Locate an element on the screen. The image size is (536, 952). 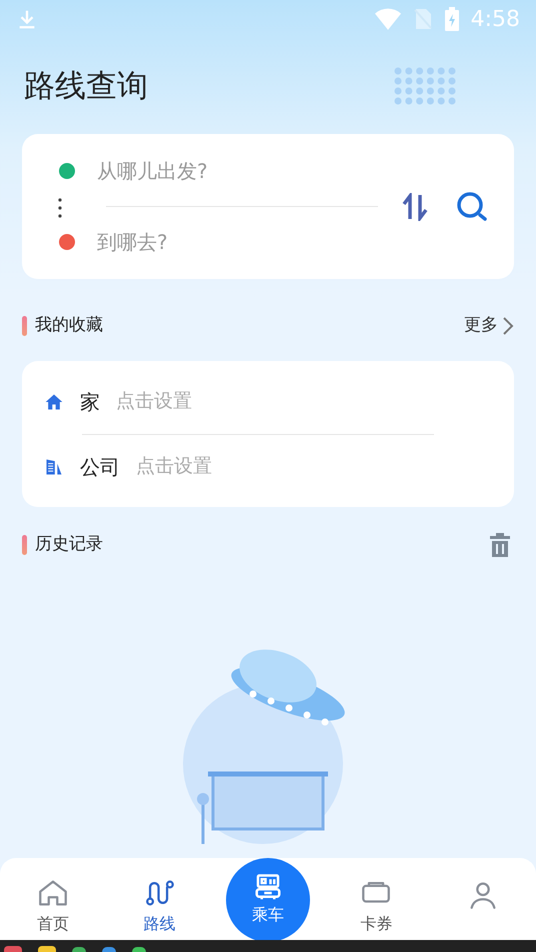
ride-tab: 乘车 is located at coordinates (268, 900).